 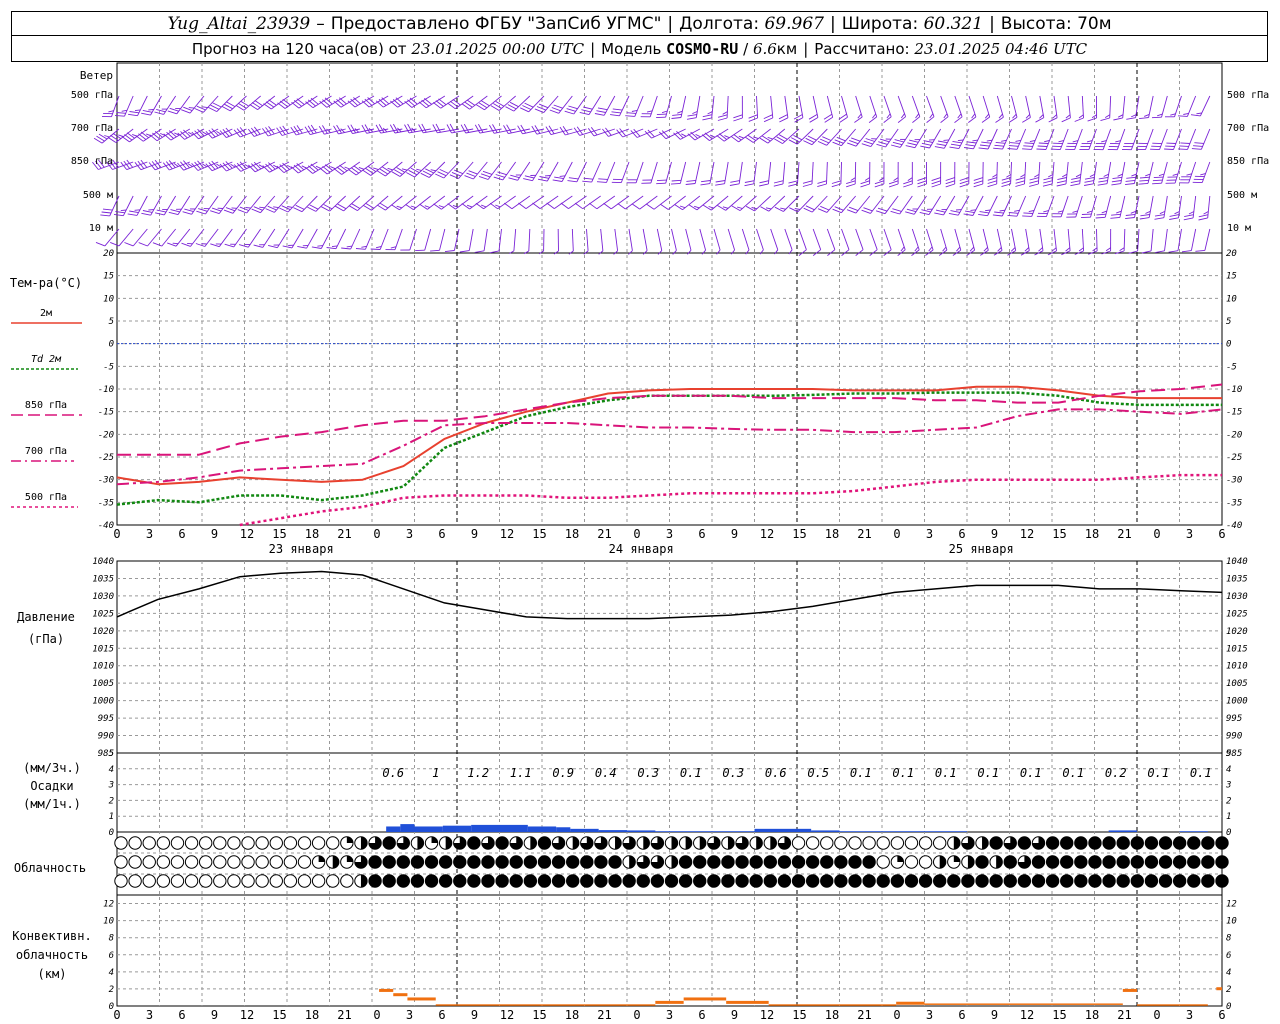 What do you see at coordinates (46, 313) in the screenshot?
I see `legend-2m-label: 2м` at bounding box center [46, 313].